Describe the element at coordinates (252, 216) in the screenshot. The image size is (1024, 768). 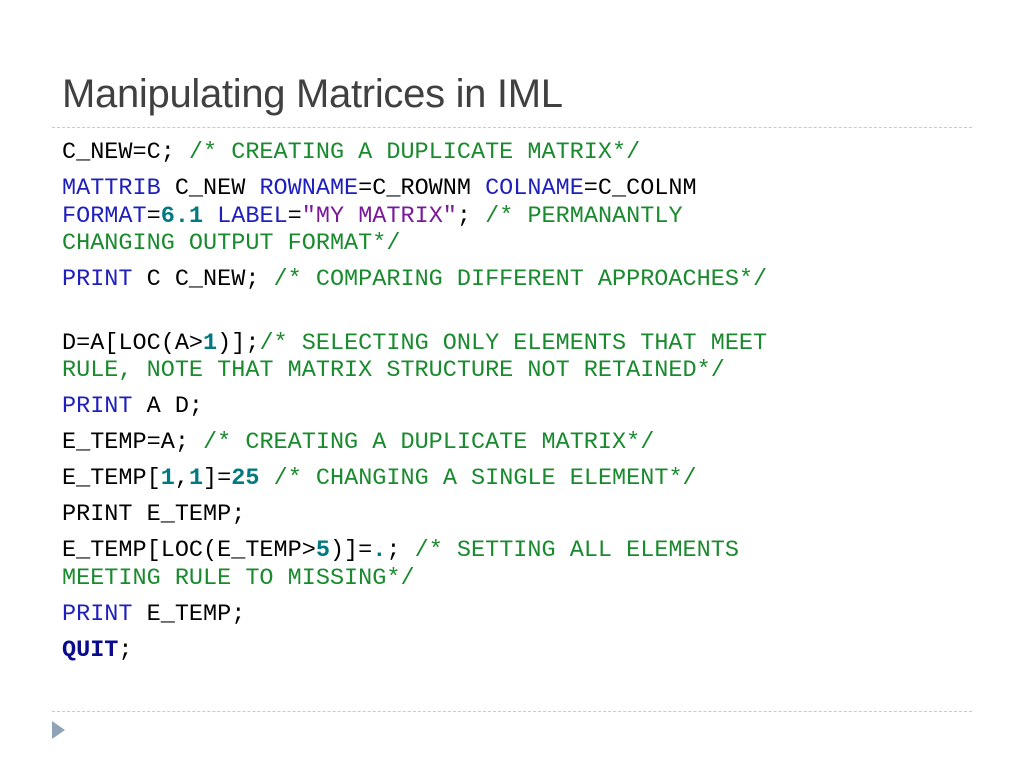
I see `code-keyword: LABEL` at that location.